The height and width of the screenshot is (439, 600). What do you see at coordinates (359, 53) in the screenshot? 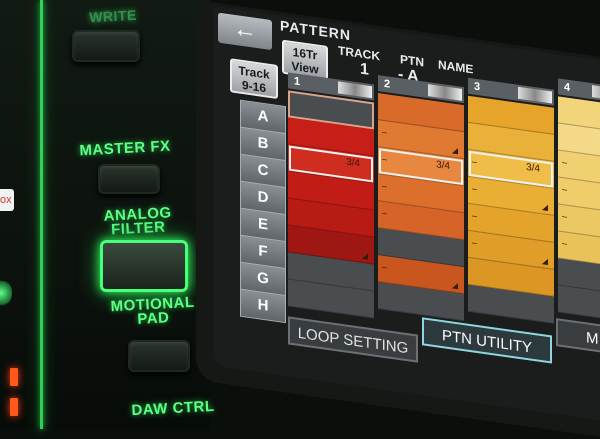
I see `track-header: TRACK` at bounding box center [359, 53].